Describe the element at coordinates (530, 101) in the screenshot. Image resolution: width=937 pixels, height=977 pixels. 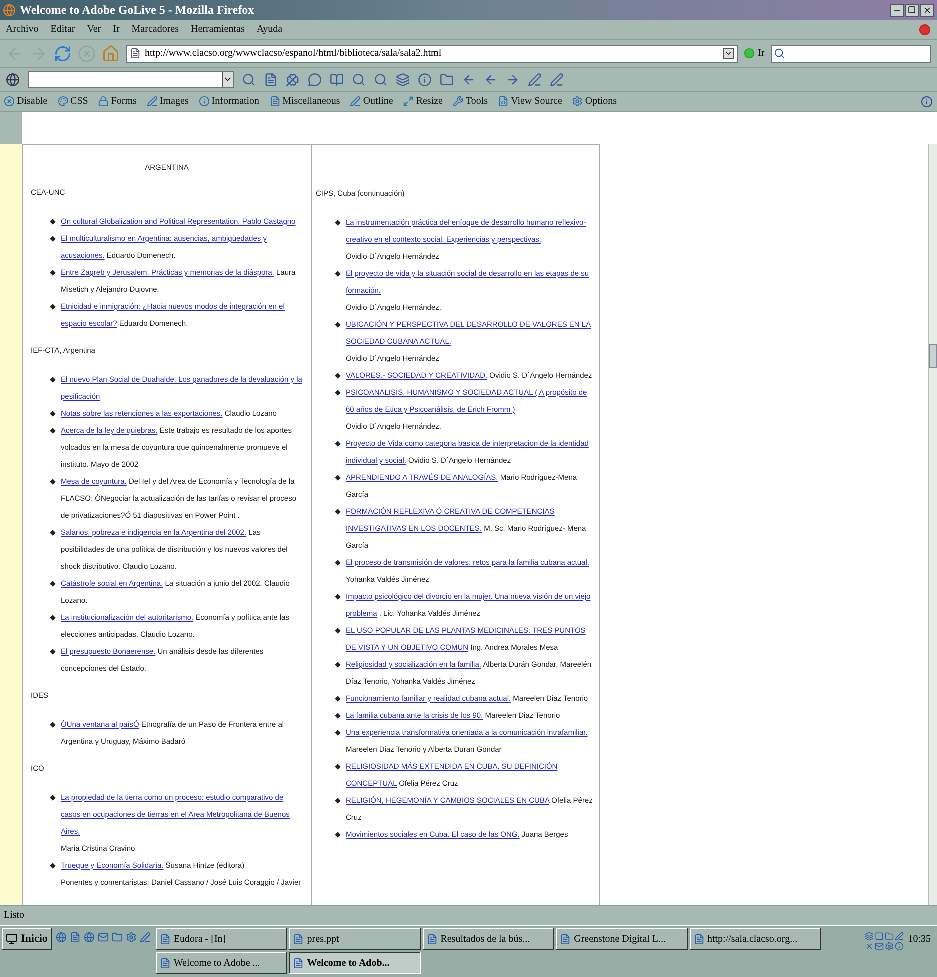
I see `toolbar-menu-button: View Source` at that location.